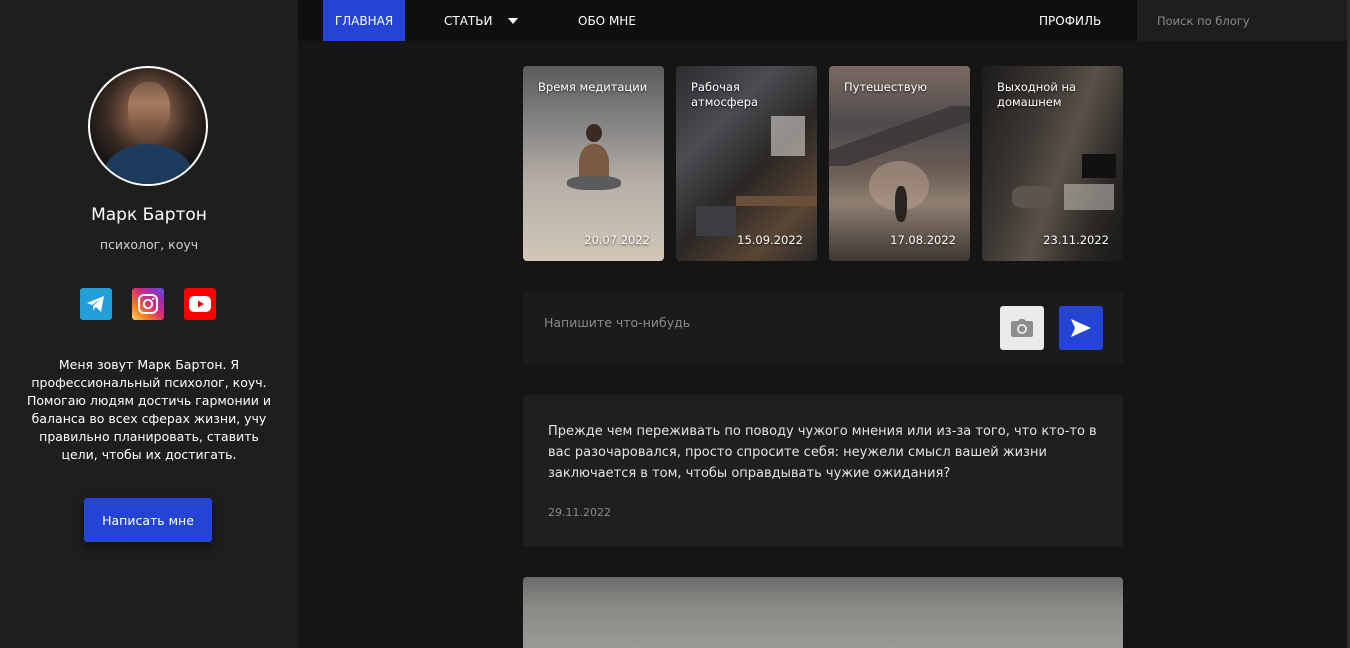 This screenshot has height=648, width=1350. Describe the element at coordinates (923, 240) in the screenshot. I see `story-date: 17.08.2022` at that location.